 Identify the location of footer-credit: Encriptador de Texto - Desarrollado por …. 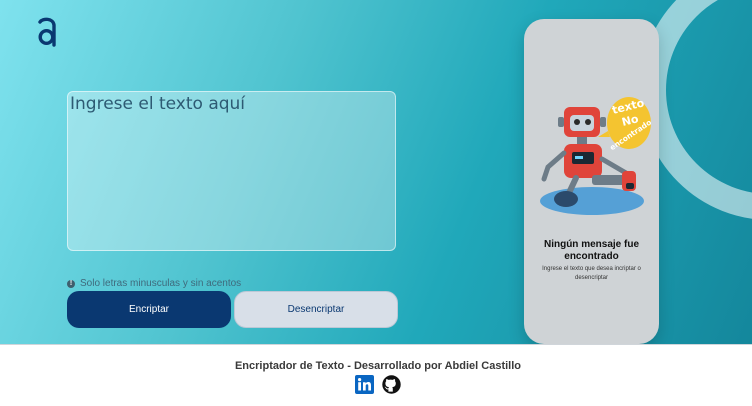
(378, 366).